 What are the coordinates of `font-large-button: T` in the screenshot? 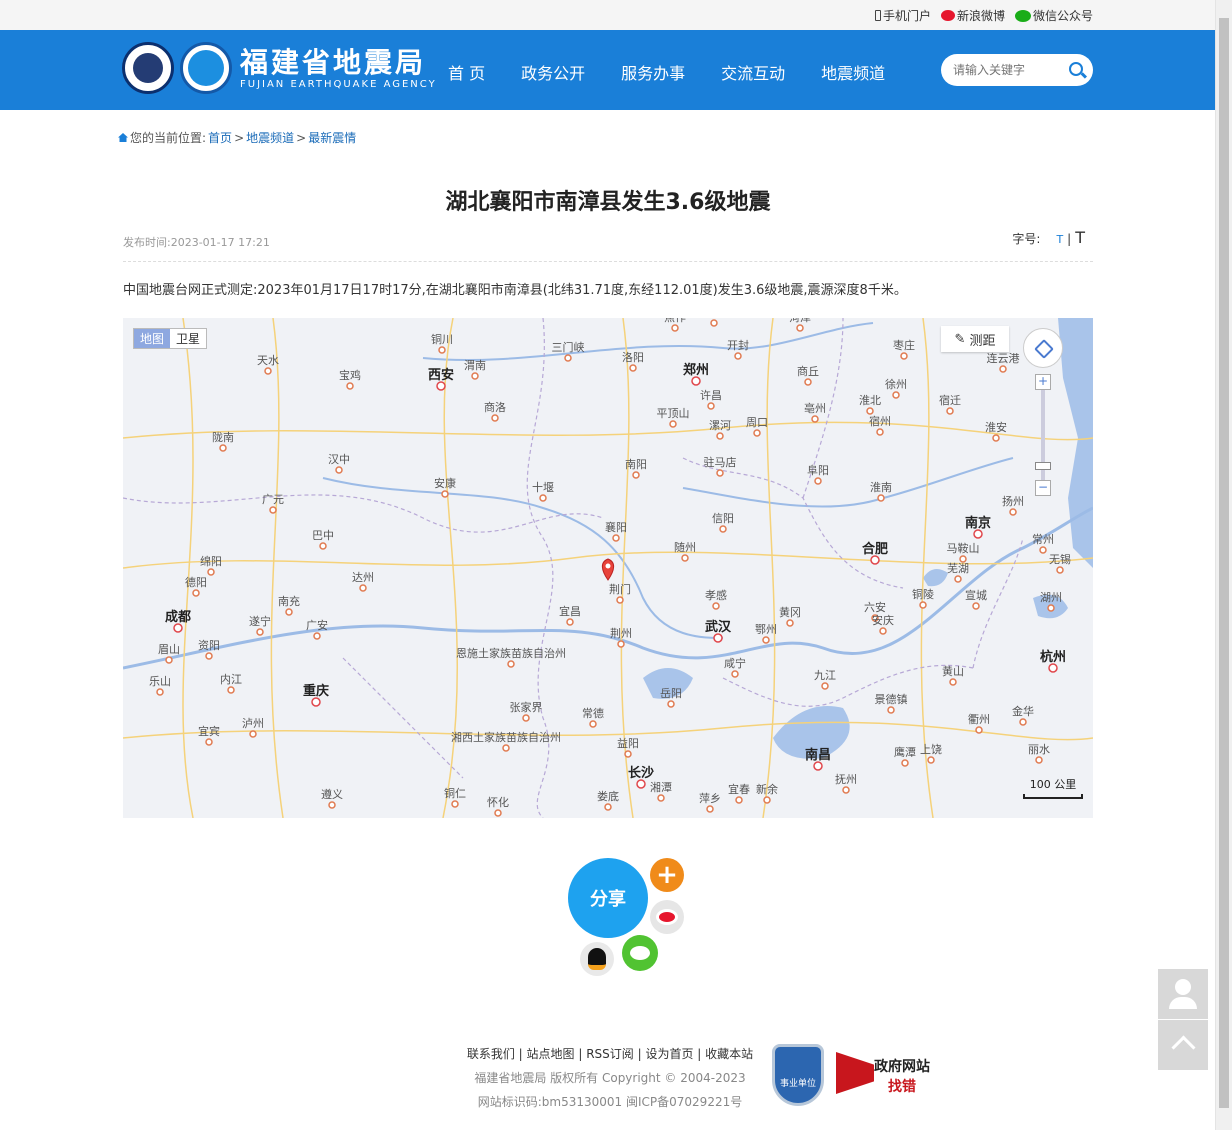 It's located at (1080, 237).